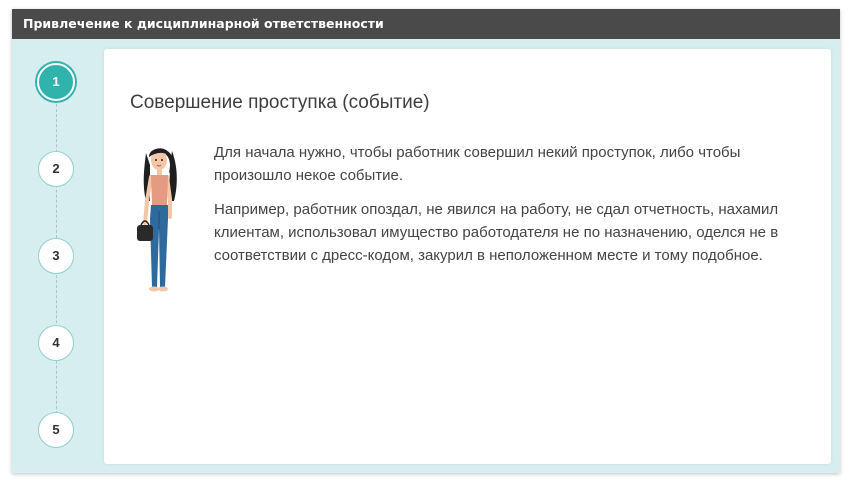 This screenshot has height=489, width=852. What do you see at coordinates (56, 169) in the screenshot?
I see `step-2-button: 2` at bounding box center [56, 169].